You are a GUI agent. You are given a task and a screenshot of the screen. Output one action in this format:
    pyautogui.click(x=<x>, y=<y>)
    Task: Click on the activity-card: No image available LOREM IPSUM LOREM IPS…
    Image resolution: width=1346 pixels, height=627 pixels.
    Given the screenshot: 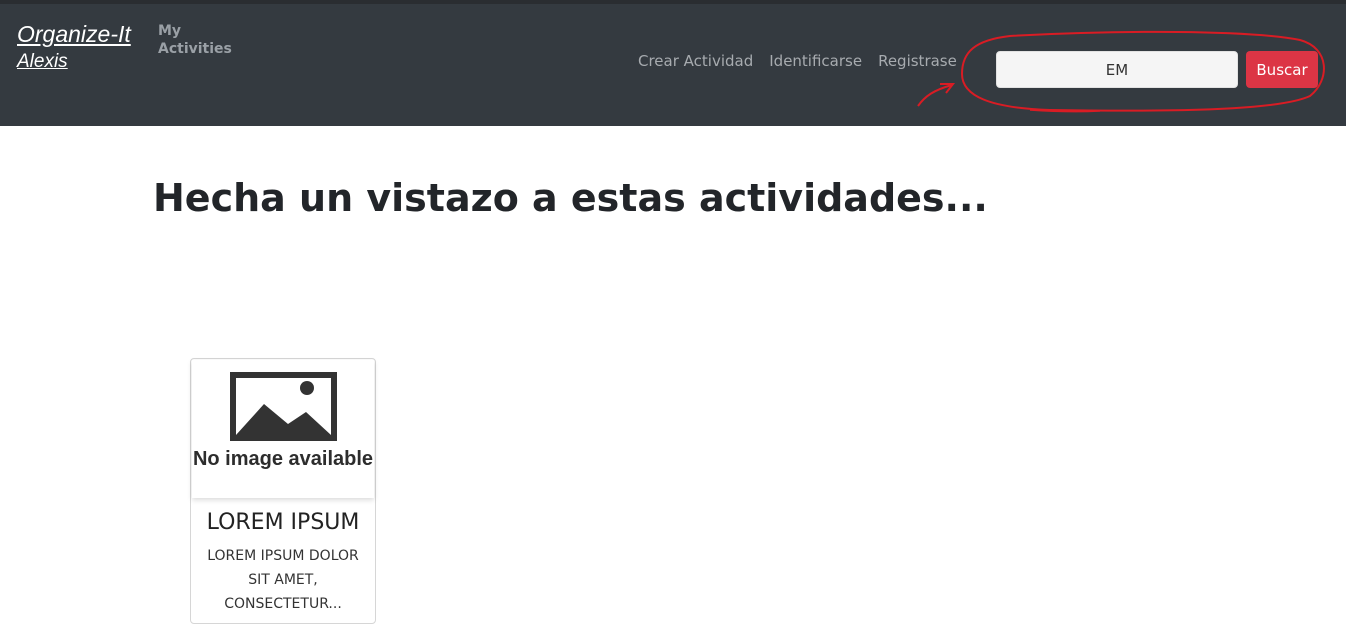 What is the action you would take?
    pyautogui.click(x=283, y=491)
    